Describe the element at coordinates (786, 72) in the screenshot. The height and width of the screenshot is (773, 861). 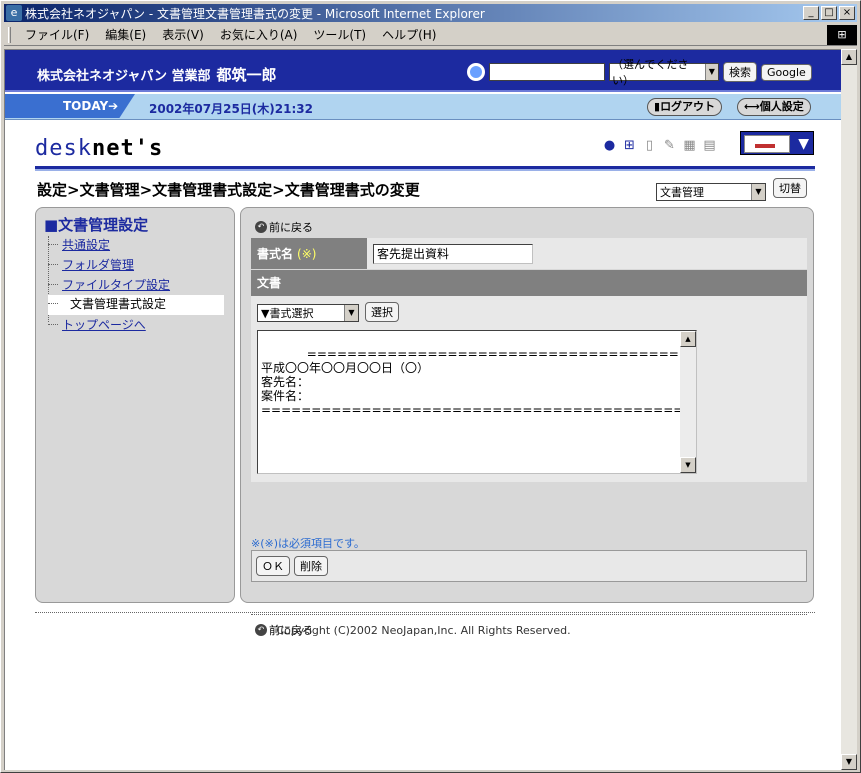
I see `google-button: Google` at that location.